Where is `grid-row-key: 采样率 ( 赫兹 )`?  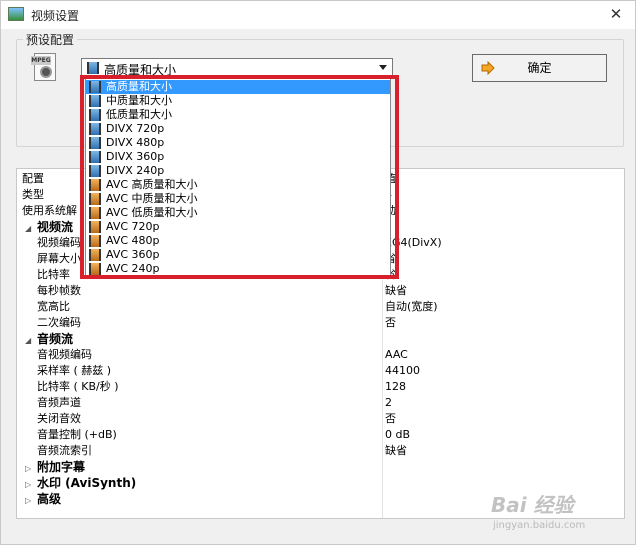
grid-row-key: 采样率 ( 赫兹 ) is located at coordinates (74, 371).